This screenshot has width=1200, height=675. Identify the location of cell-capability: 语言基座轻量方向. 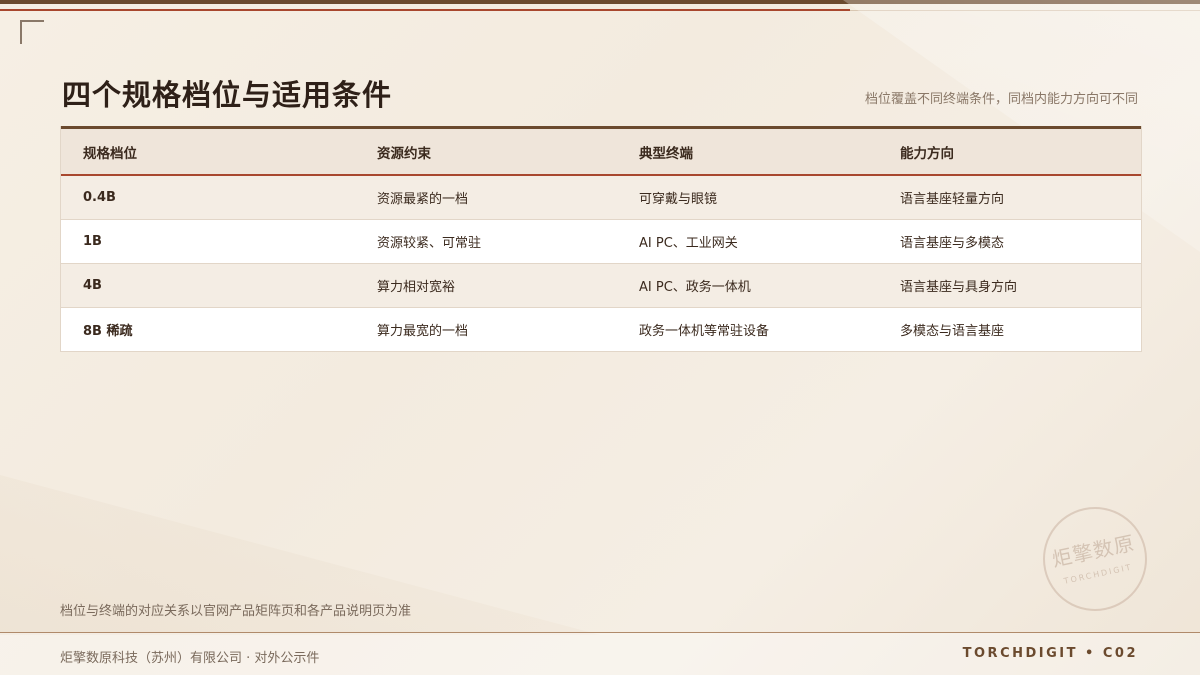
(1009, 197).